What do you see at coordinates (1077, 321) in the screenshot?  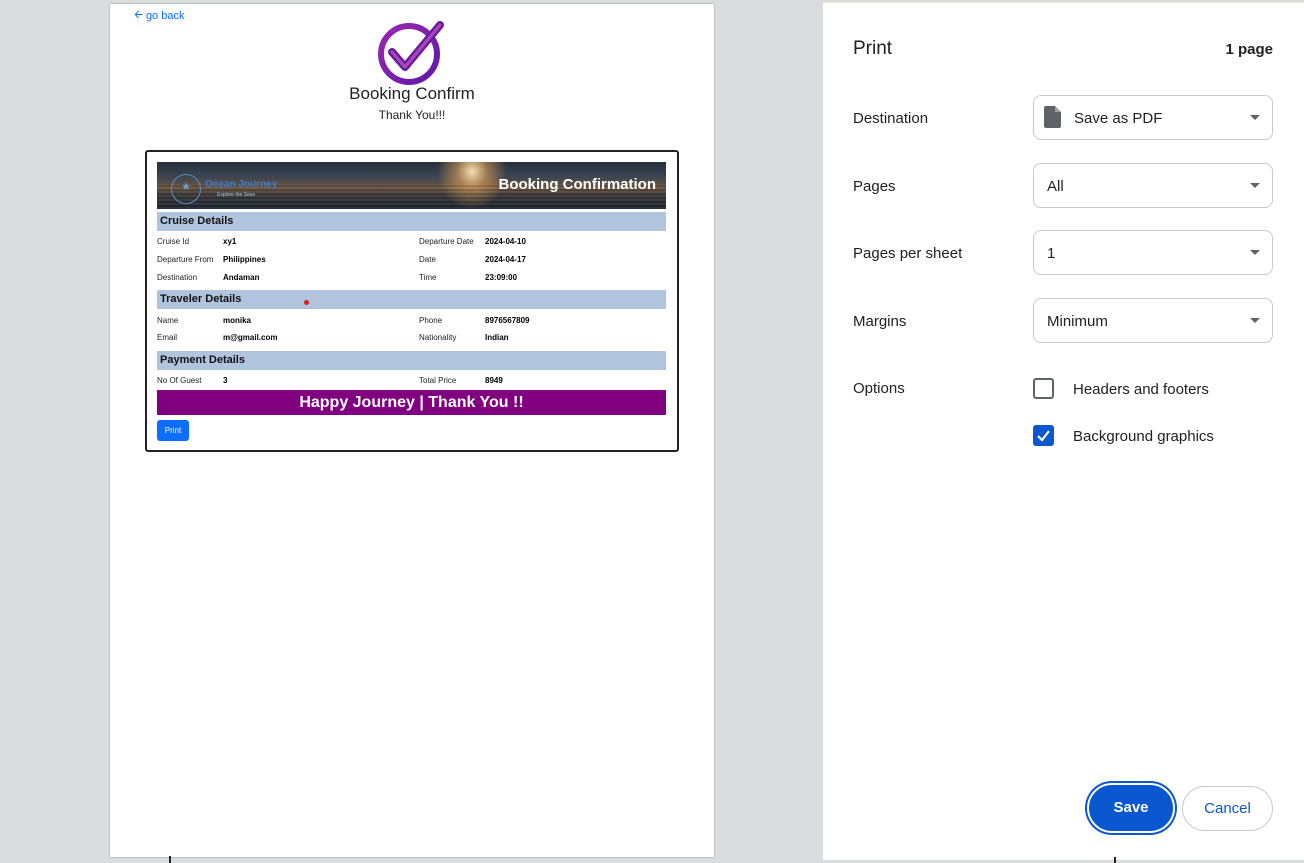 I see `margins-value: Minimum` at bounding box center [1077, 321].